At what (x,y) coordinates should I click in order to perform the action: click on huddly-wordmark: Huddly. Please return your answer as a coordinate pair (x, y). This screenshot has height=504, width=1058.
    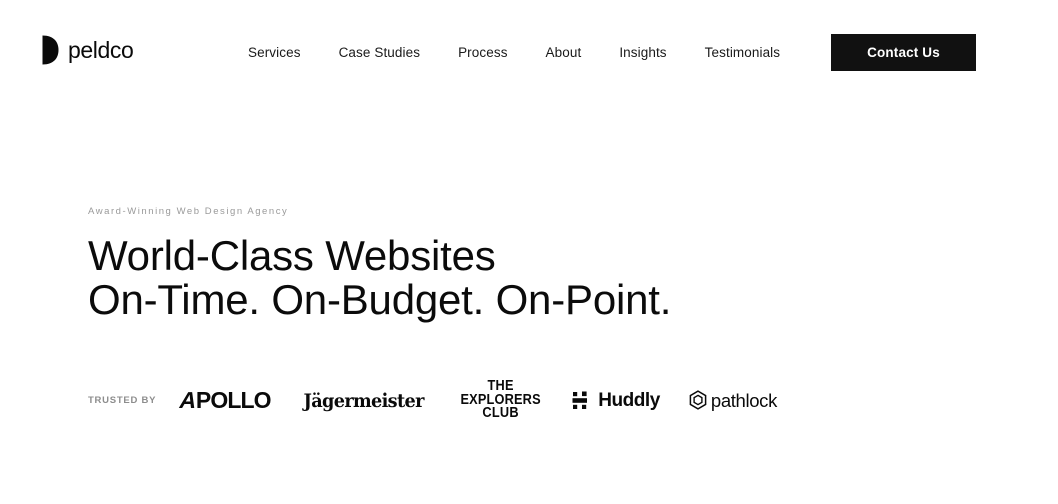
    Looking at the image, I should click on (629, 400).